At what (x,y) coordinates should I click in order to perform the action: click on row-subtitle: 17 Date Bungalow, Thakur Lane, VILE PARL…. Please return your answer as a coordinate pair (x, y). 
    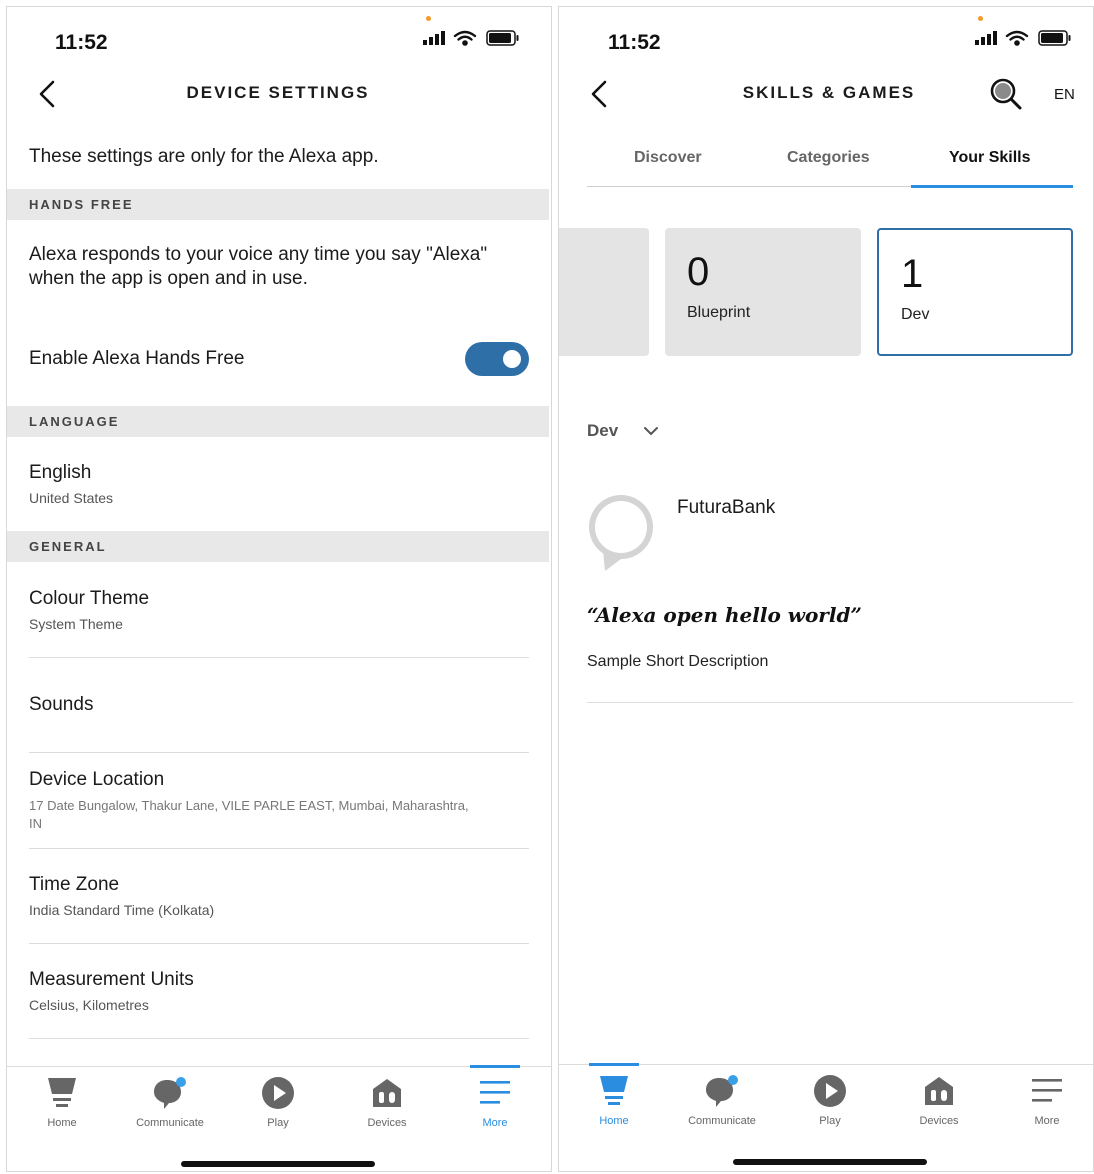
    Looking at the image, I should click on (249, 805).